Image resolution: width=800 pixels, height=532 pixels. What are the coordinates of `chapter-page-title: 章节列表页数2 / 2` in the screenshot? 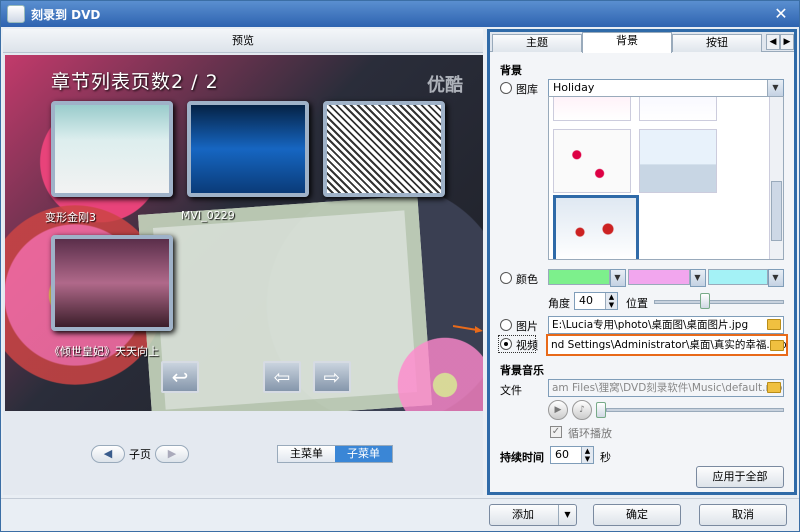 It's located at (135, 82).